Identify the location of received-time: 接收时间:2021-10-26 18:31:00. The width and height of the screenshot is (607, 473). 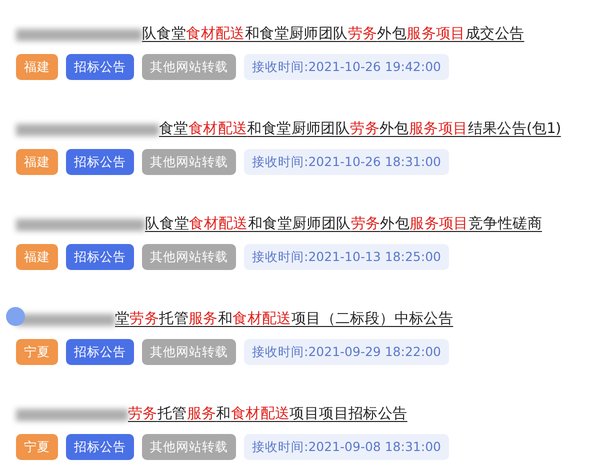
(346, 162).